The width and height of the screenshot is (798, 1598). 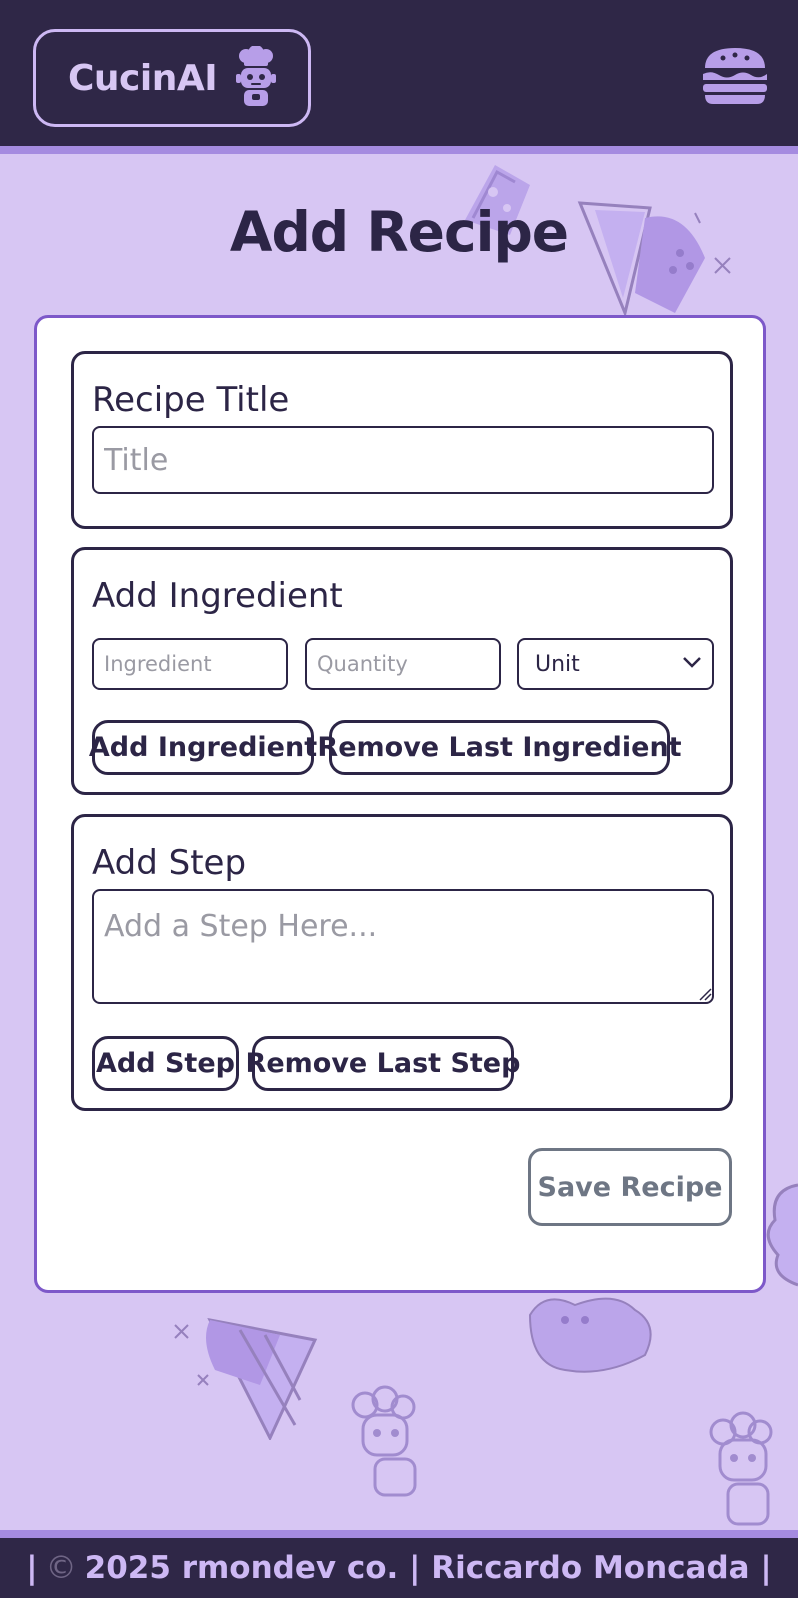 What do you see at coordinates (692, 662) in the screenshot?
I see `chevron-down-icon` at bounding box center [692, 662].